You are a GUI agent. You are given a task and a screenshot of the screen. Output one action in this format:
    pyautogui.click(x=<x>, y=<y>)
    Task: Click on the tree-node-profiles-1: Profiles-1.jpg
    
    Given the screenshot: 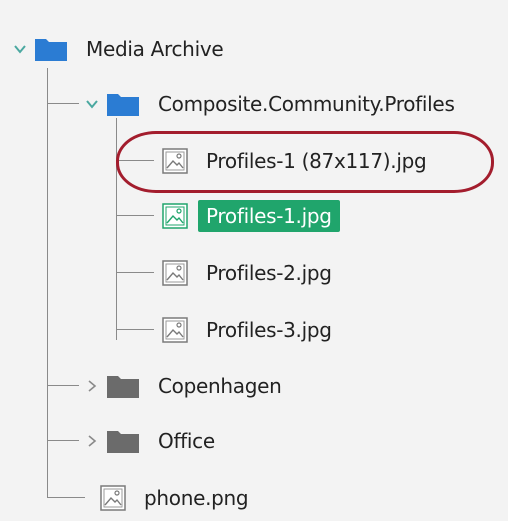 What is the action you would take?
    pyautogui.click(x=251, y=216)
    